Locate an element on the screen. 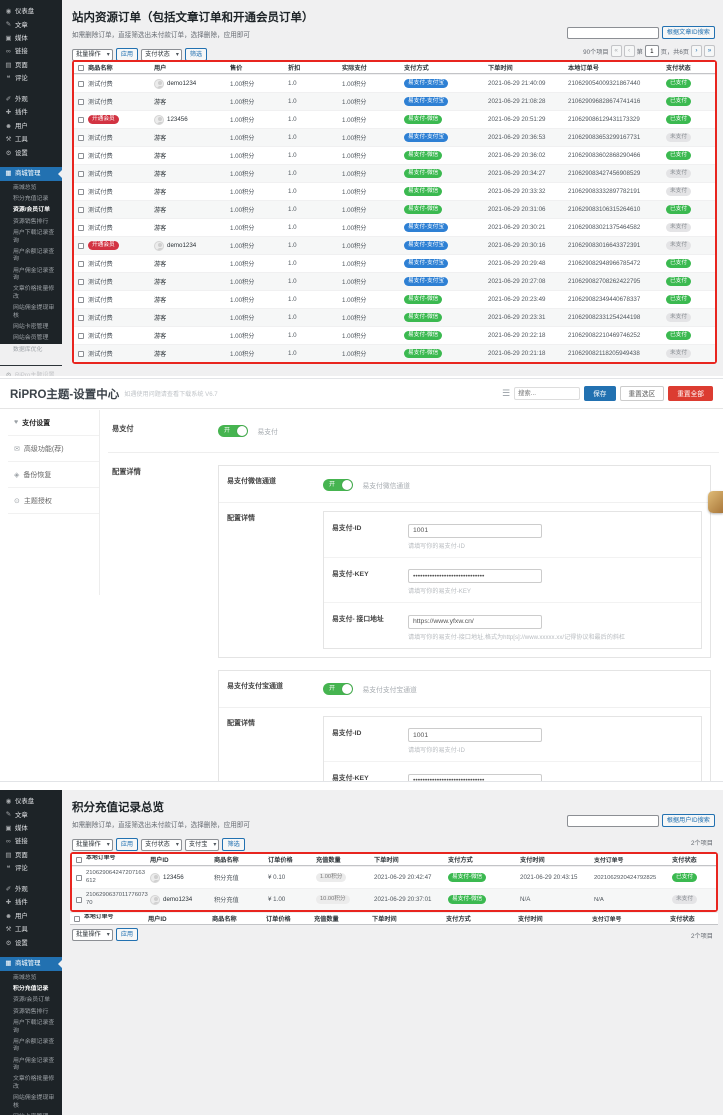  sidebar-submenu-item: 积分充值记录 is located at coordinates (31, 199).